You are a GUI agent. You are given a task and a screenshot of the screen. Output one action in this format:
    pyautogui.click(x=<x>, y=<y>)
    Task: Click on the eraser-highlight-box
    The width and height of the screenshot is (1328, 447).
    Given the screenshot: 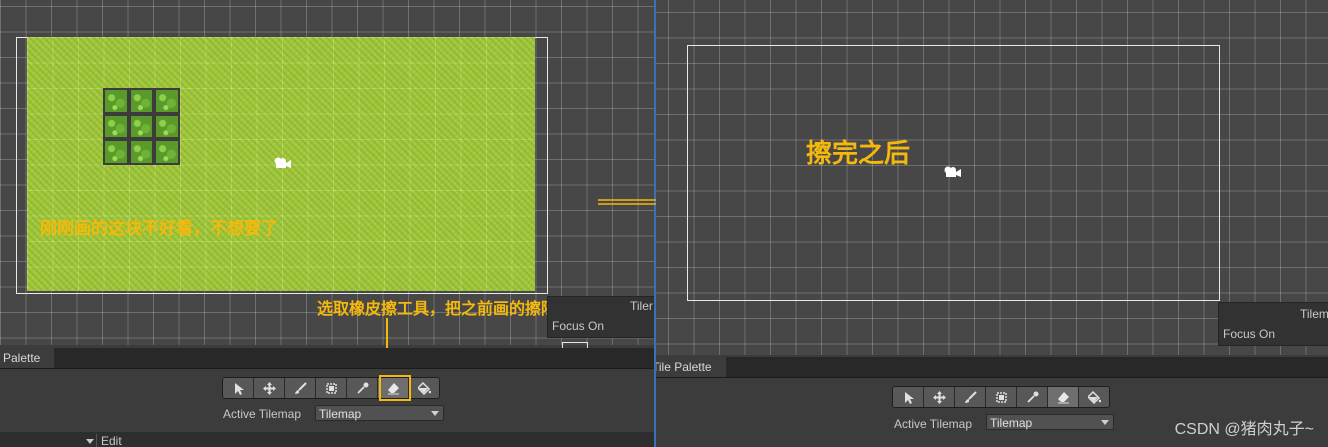 What is the action you would take?
    pyautogui.click(x=395, y=388)
    